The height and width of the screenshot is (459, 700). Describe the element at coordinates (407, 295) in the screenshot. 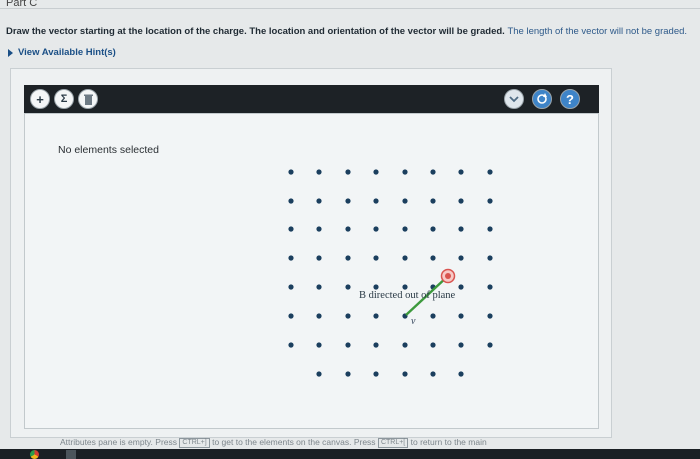

I see `field-direction-label: B directed out of plane` at that location.